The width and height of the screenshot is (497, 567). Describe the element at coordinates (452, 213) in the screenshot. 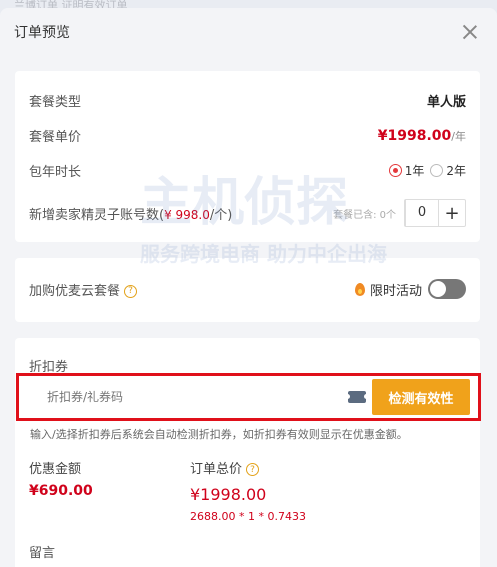

I see `increment-button: +` at that location.